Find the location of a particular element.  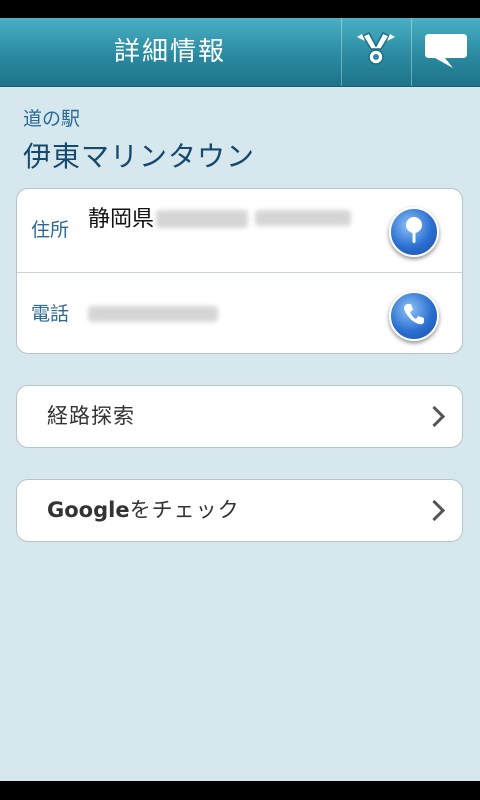

place-category: 道の駅 is located at coordinates (52, 119).